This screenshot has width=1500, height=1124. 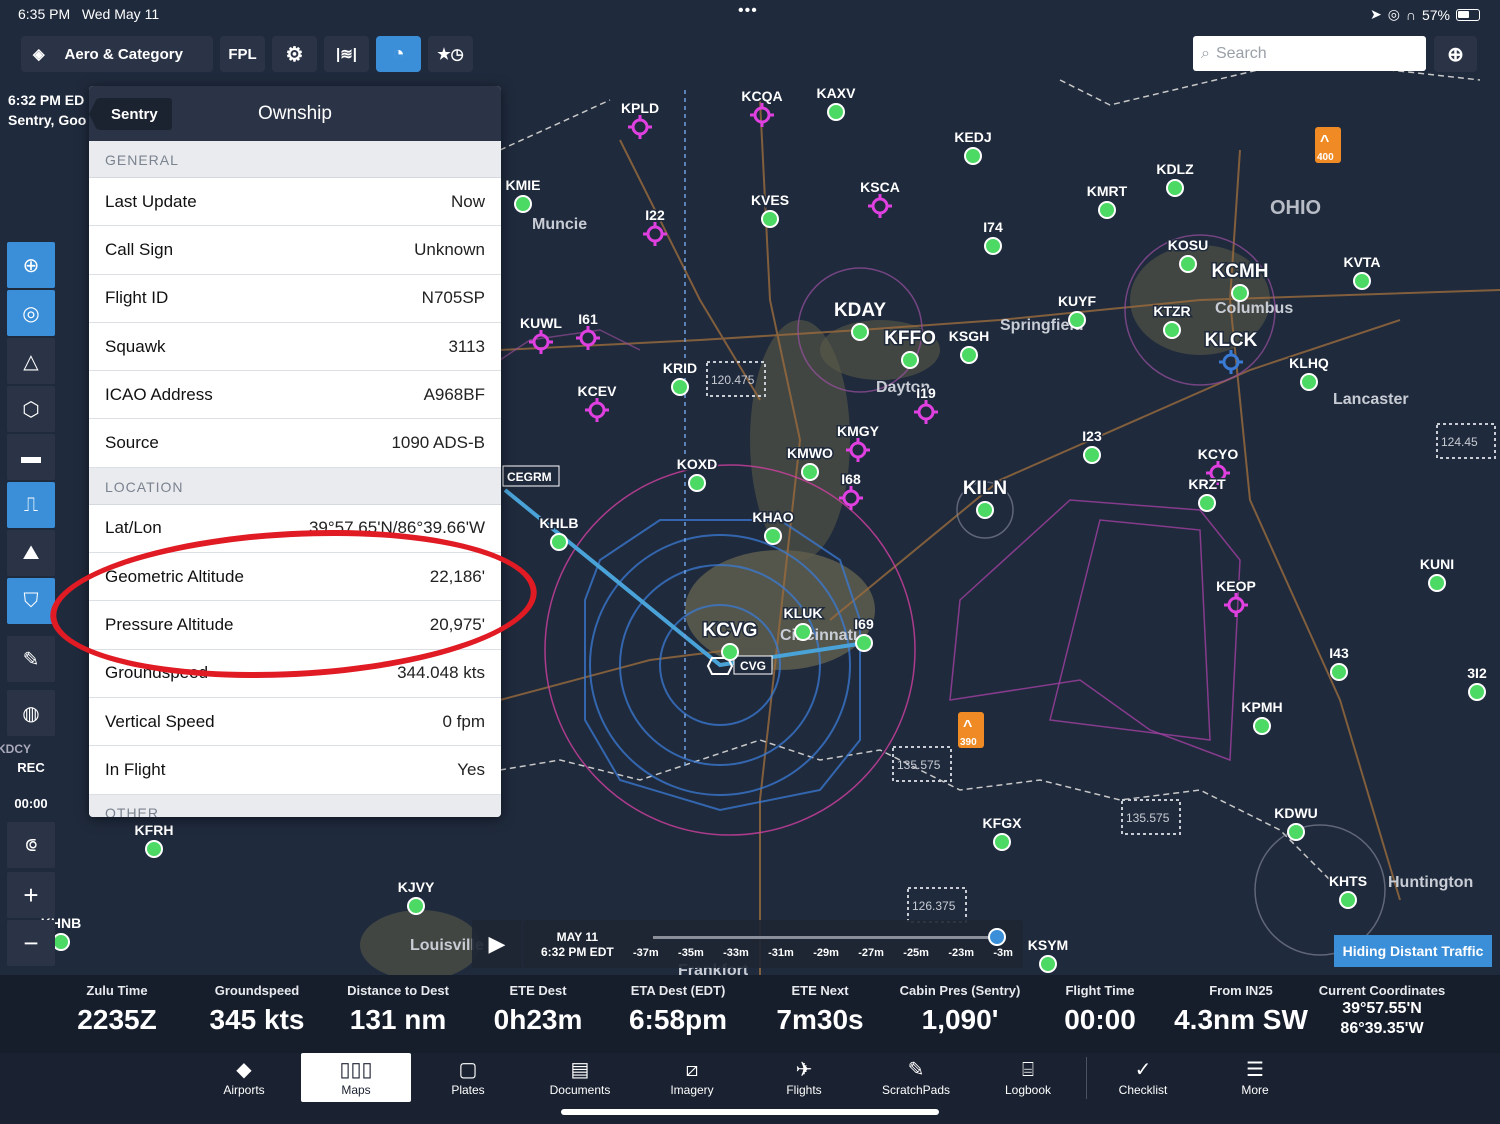 I want to click on instrument-value: 39°57.55'N, so click(x=1382, y=1008).